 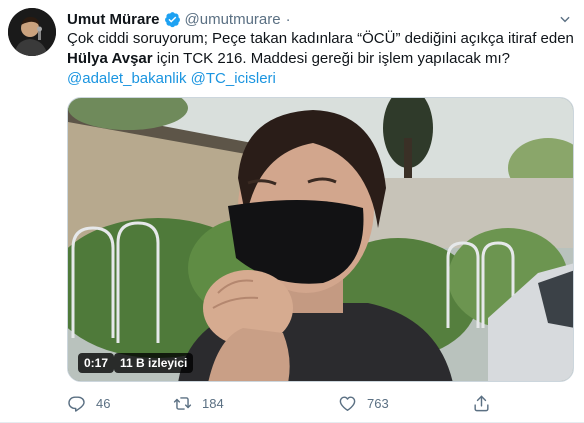 What do you see at coordinates (363, 403) in the screenshot?
I see `like-button: 763` at bounding box center [363, 403].